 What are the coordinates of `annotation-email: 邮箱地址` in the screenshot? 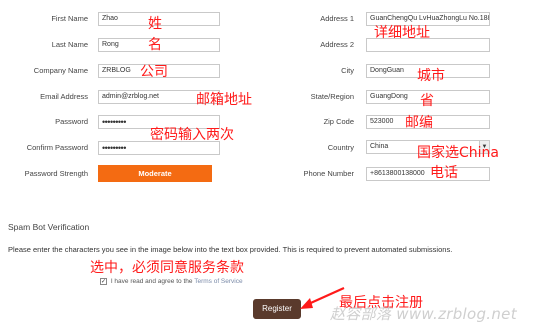 It's located at (224, 100).